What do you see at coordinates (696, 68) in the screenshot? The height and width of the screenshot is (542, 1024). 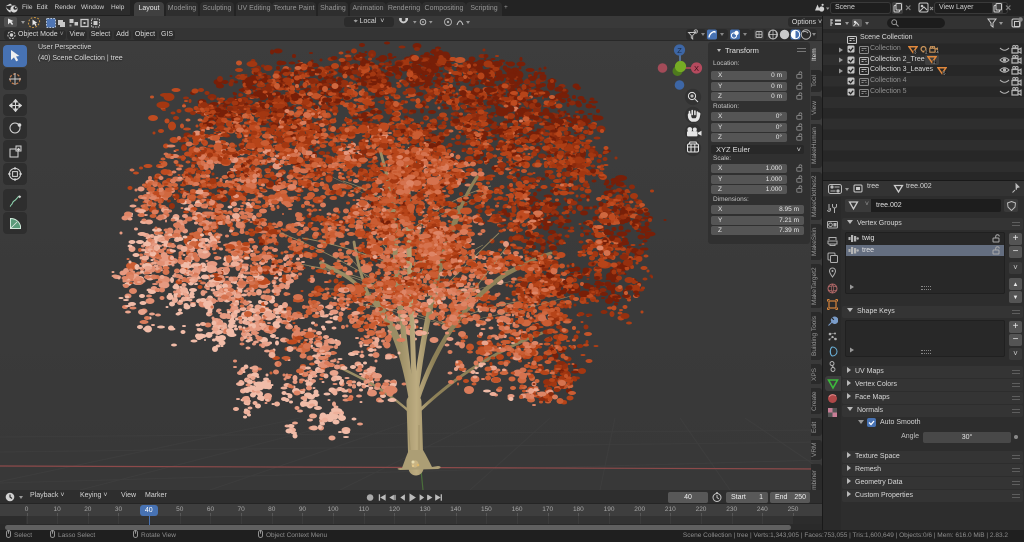 I see `svg-text: X` at bounding box center [696, 68].